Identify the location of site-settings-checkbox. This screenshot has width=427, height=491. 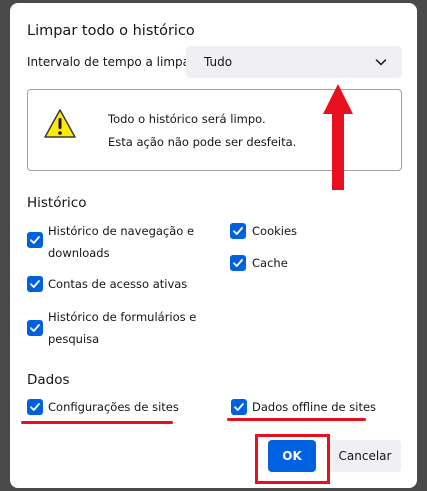
(35, 407).